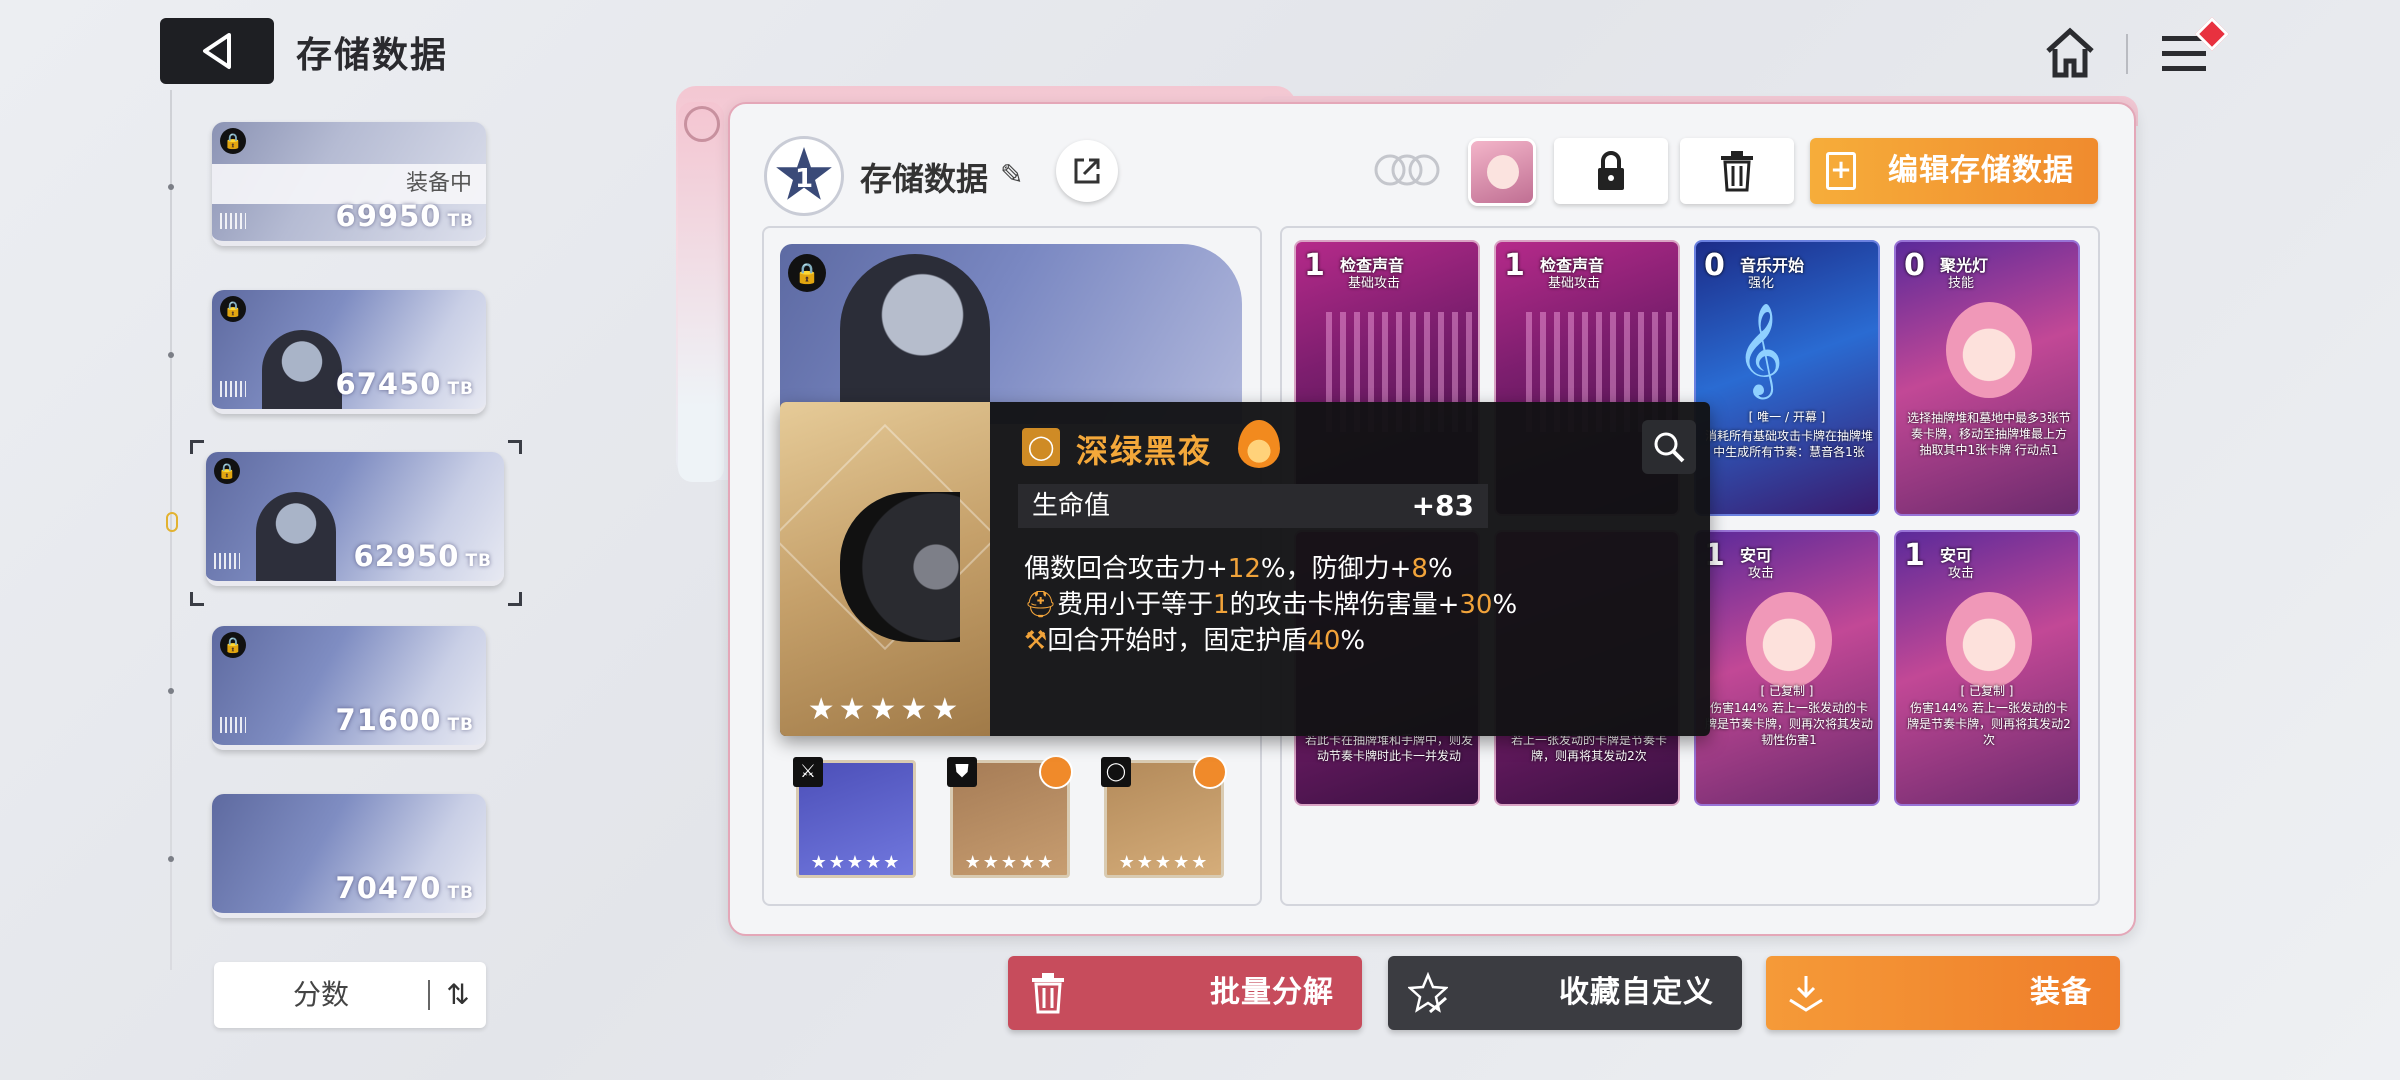 The image size is (2400, 1080). Describe the element at coordinates (355, 519) in the screenshot. I see `storage-slot-3: 🔒 62950 TB` at that location.